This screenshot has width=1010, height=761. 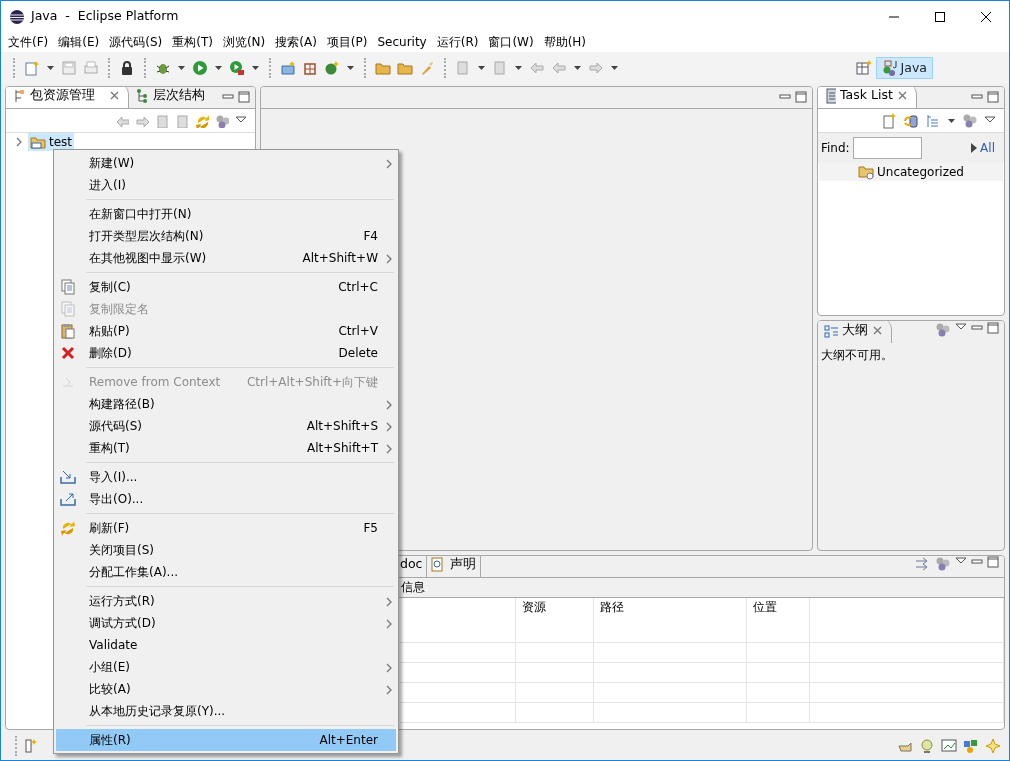 I want to click on view-tab: 包资源管理, so click(x=67, y=97).